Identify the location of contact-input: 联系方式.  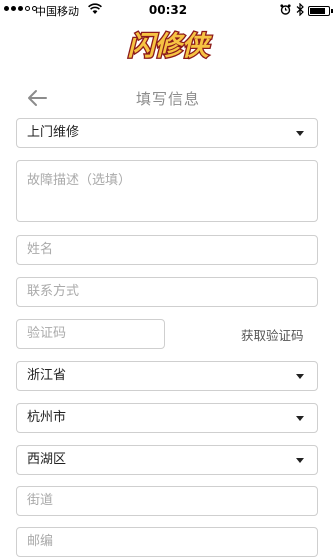
(167, 292).